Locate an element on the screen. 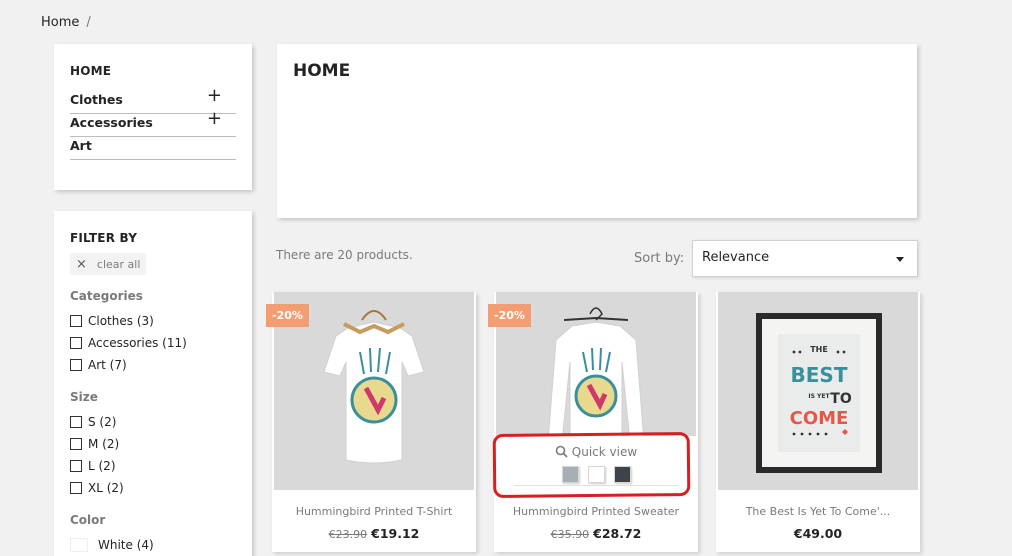 The image size is (1012, 556). facet-option-label: S (2) is located at coordinates (102, 422).